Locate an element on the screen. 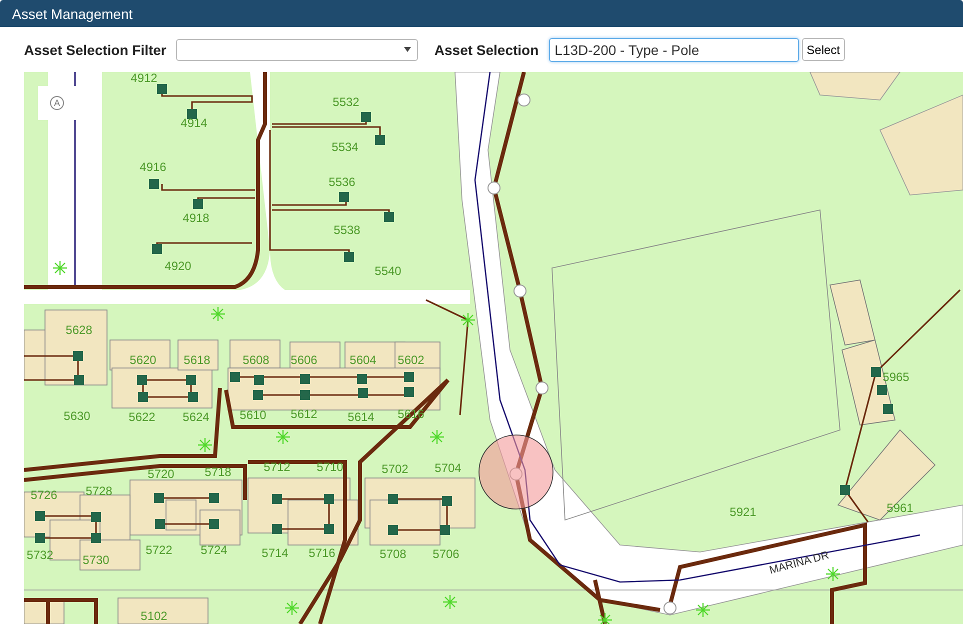 The image size is (963, 624). filter-label: Asset Selection Filter is located at coordinates (95, 50).